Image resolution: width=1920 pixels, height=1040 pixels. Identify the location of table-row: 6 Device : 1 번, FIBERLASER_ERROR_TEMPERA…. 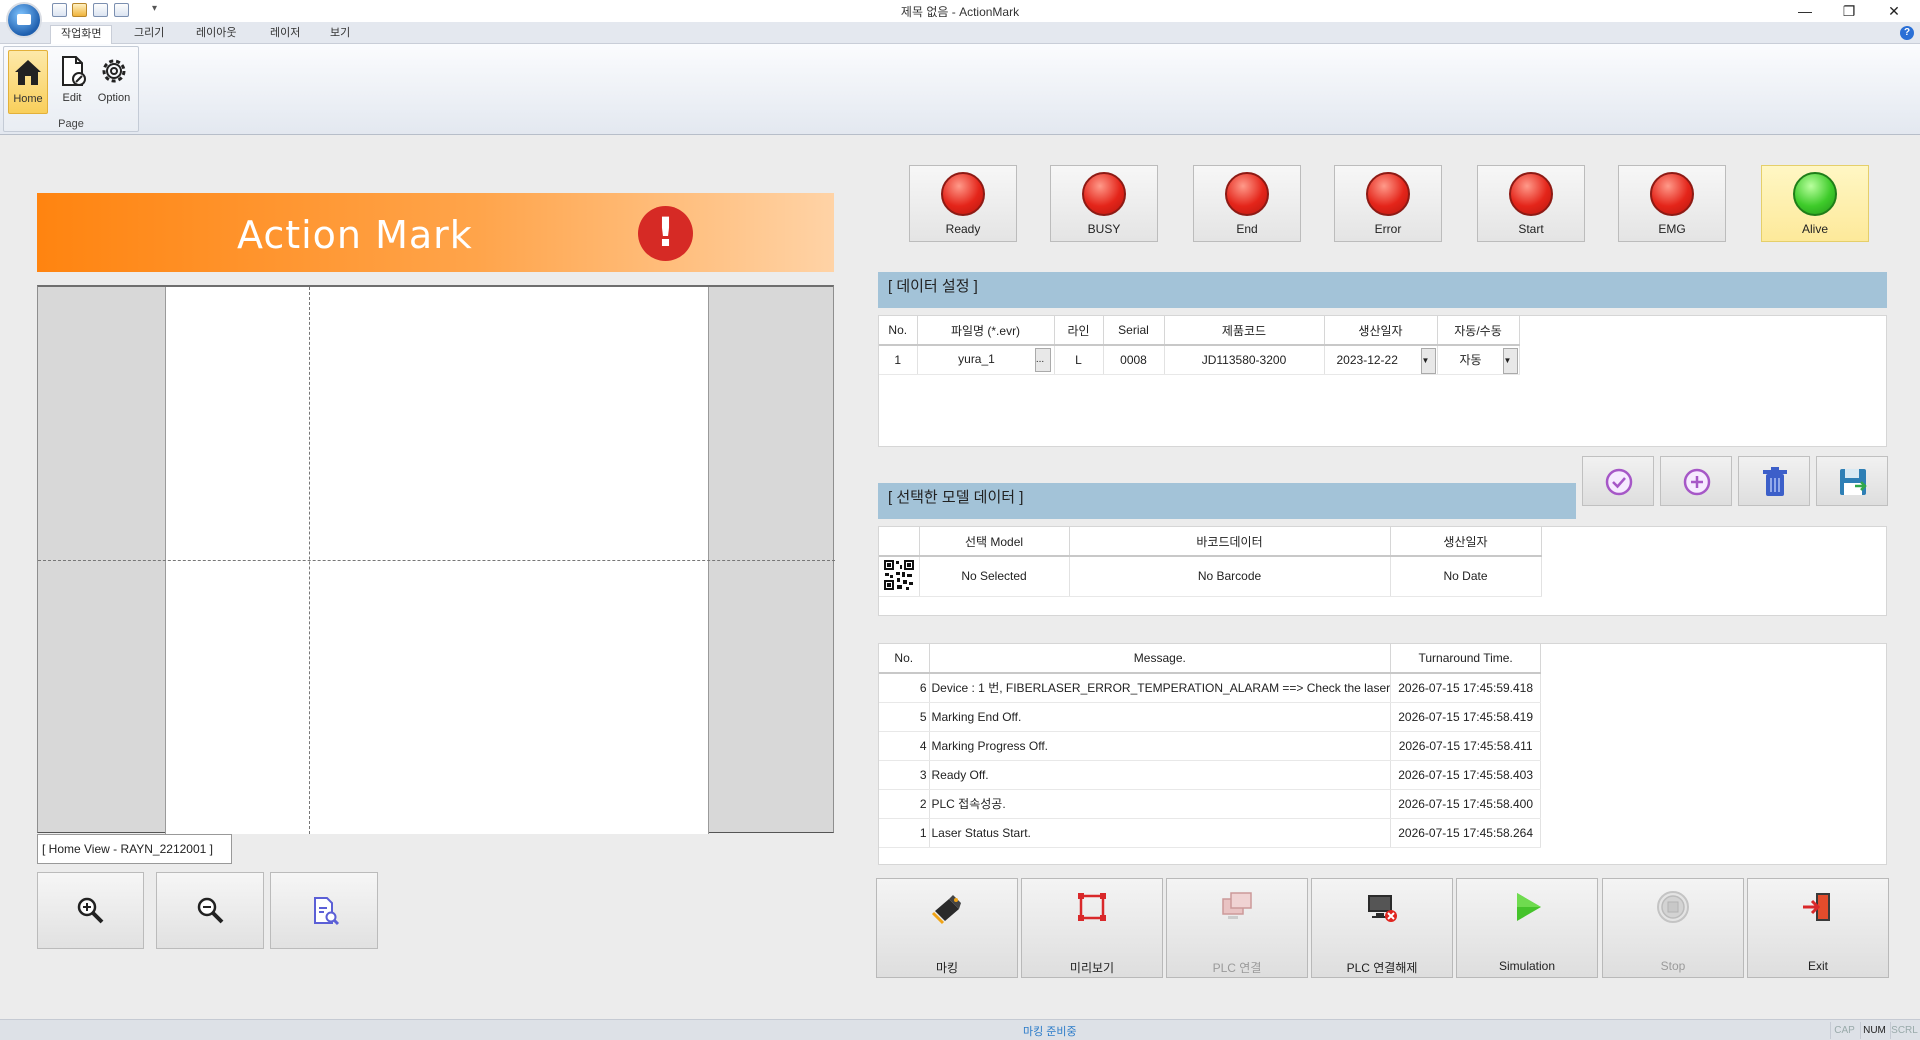
(1210, 688).